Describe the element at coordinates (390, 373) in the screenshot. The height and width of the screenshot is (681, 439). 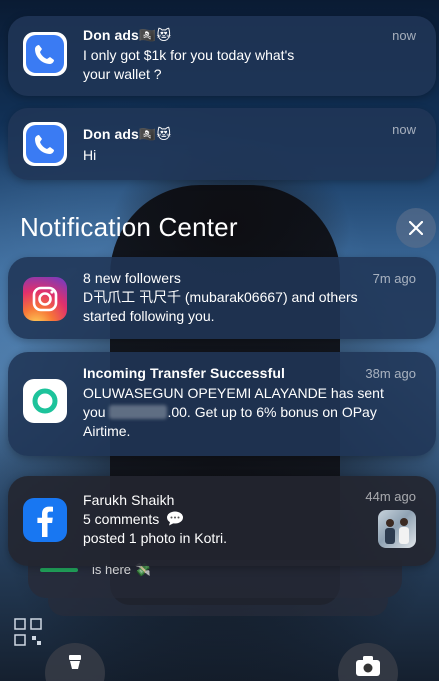
I see `notification-time: 38m ago` at that location.